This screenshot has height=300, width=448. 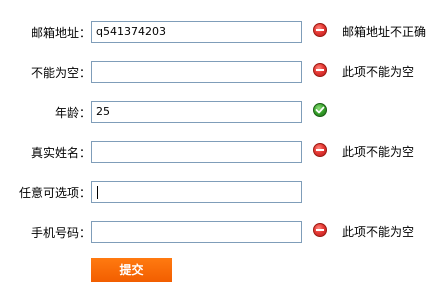 What do you see at coordinates (60, 233) in the screenshot?
I see `mobile-label: 手机号码：` at bounding box center [60, 233].